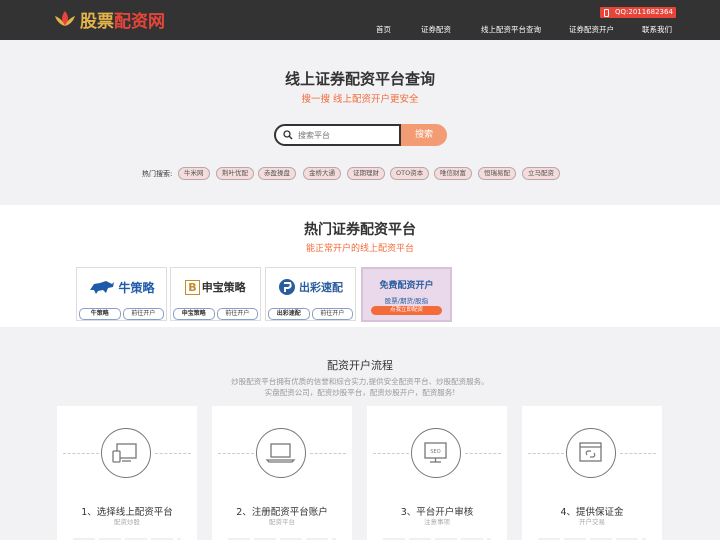 The image size is (720, 540). Describe the element at coordinates (360, 230) in the screenshot. I see `platforms-title: 热门证券配资平台` at that location.